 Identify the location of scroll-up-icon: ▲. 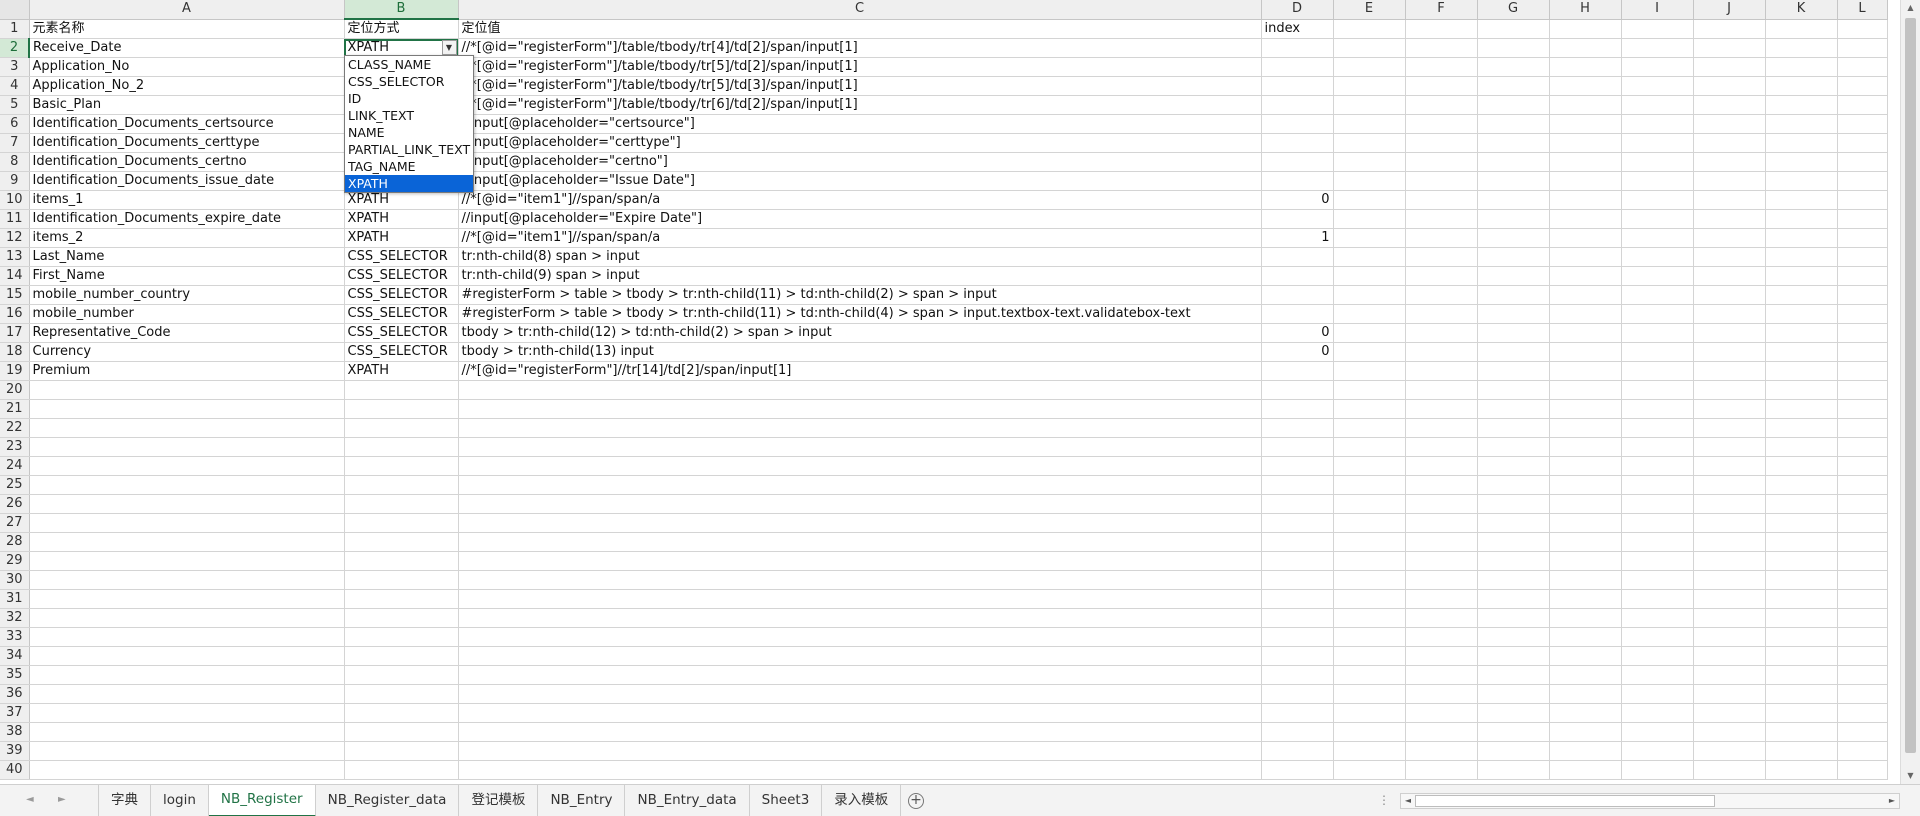
(1910, 8).